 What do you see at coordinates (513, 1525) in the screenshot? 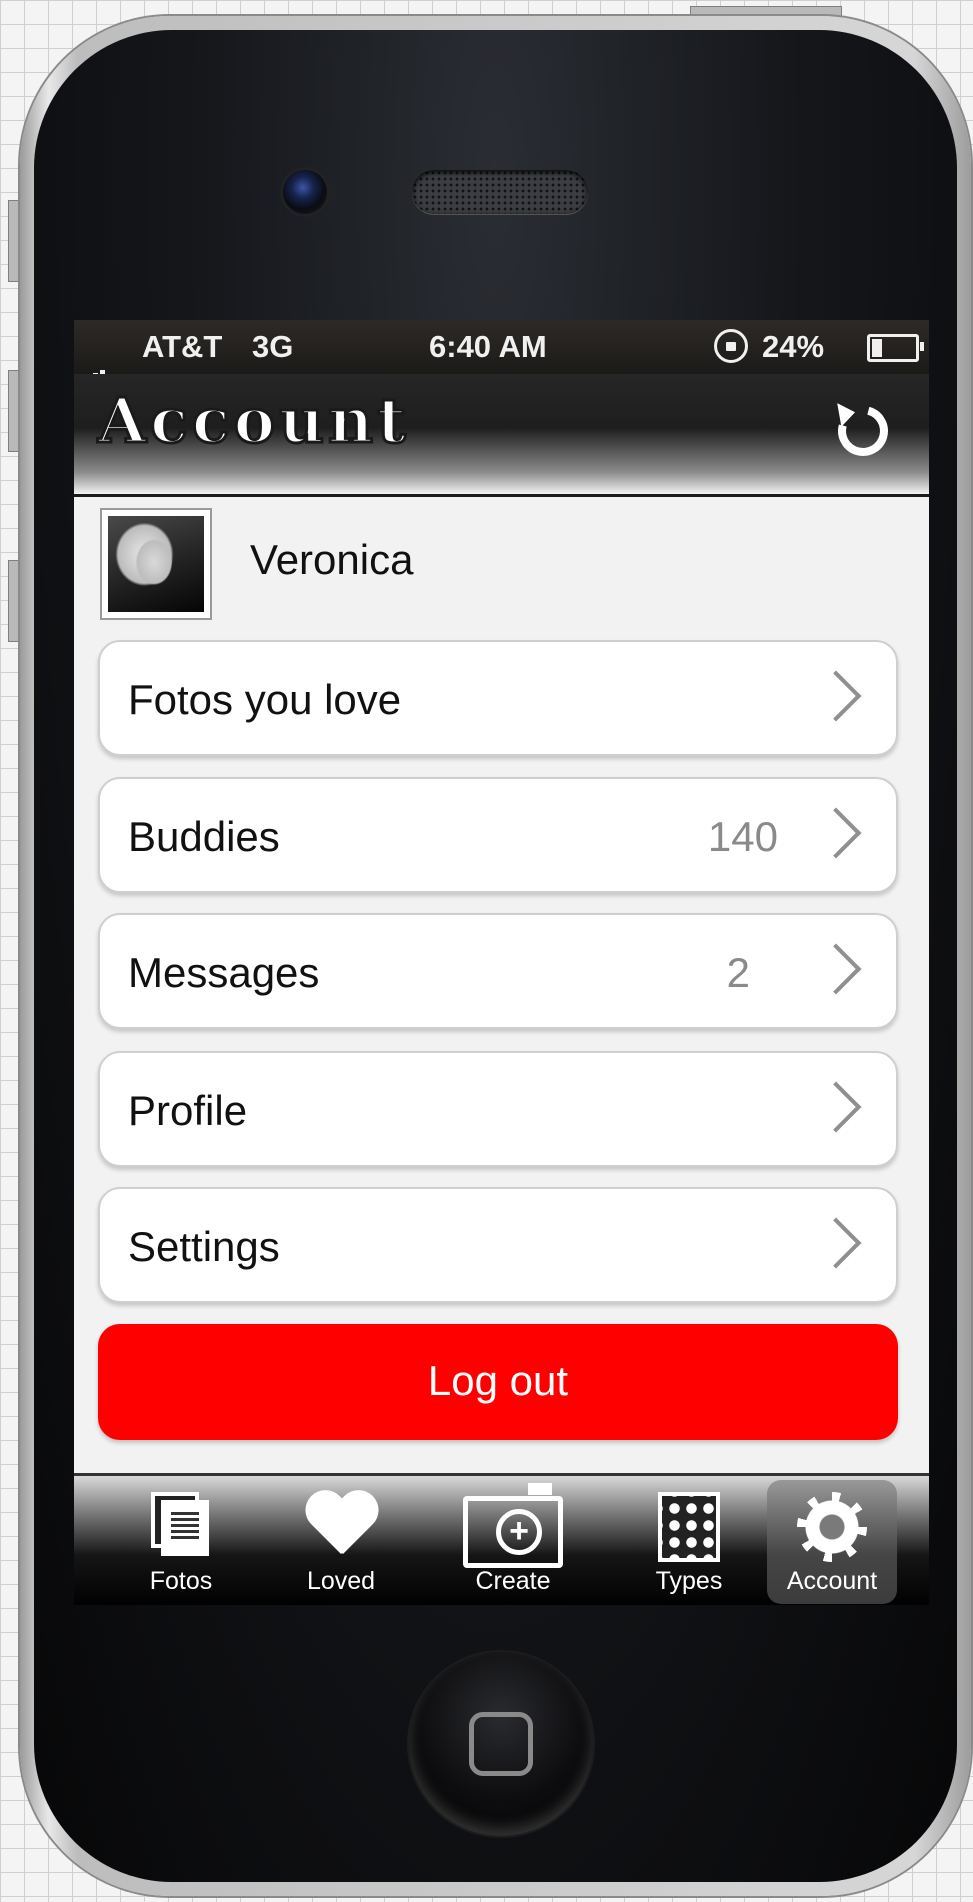
I see `camera-icon` at bounding box center [513, 1525].